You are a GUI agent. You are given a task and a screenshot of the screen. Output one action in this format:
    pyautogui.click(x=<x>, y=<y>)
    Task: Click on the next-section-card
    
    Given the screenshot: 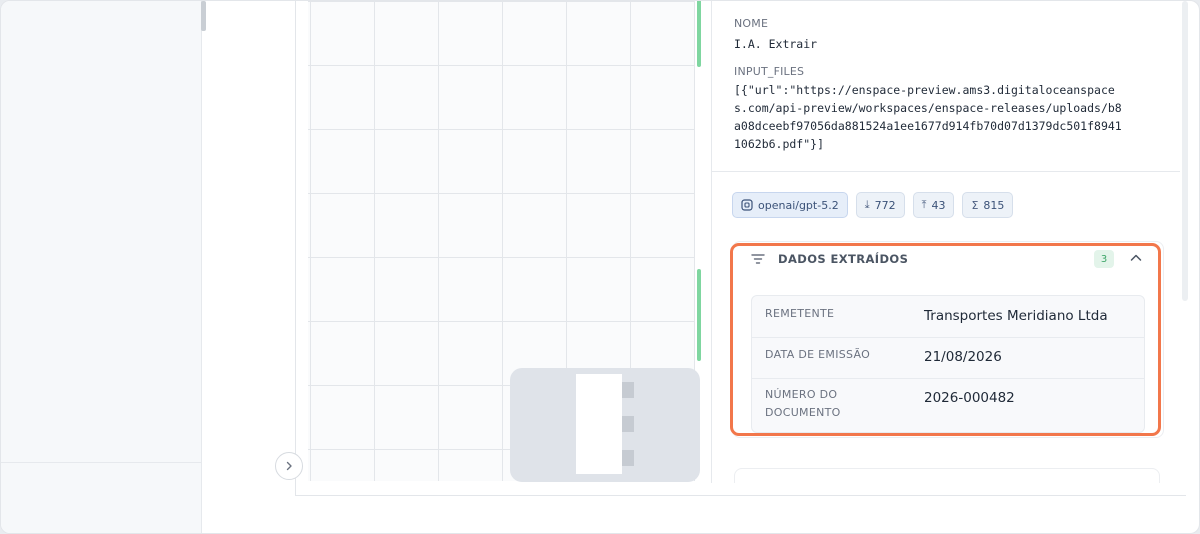 What is the action you would take?
    pyautogui.click(x=947, y=475)
    